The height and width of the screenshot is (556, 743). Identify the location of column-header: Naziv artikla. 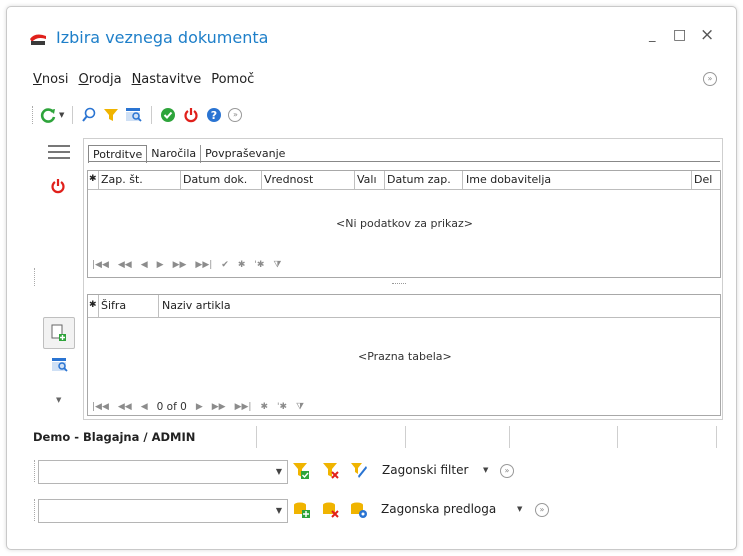
(196, 305).